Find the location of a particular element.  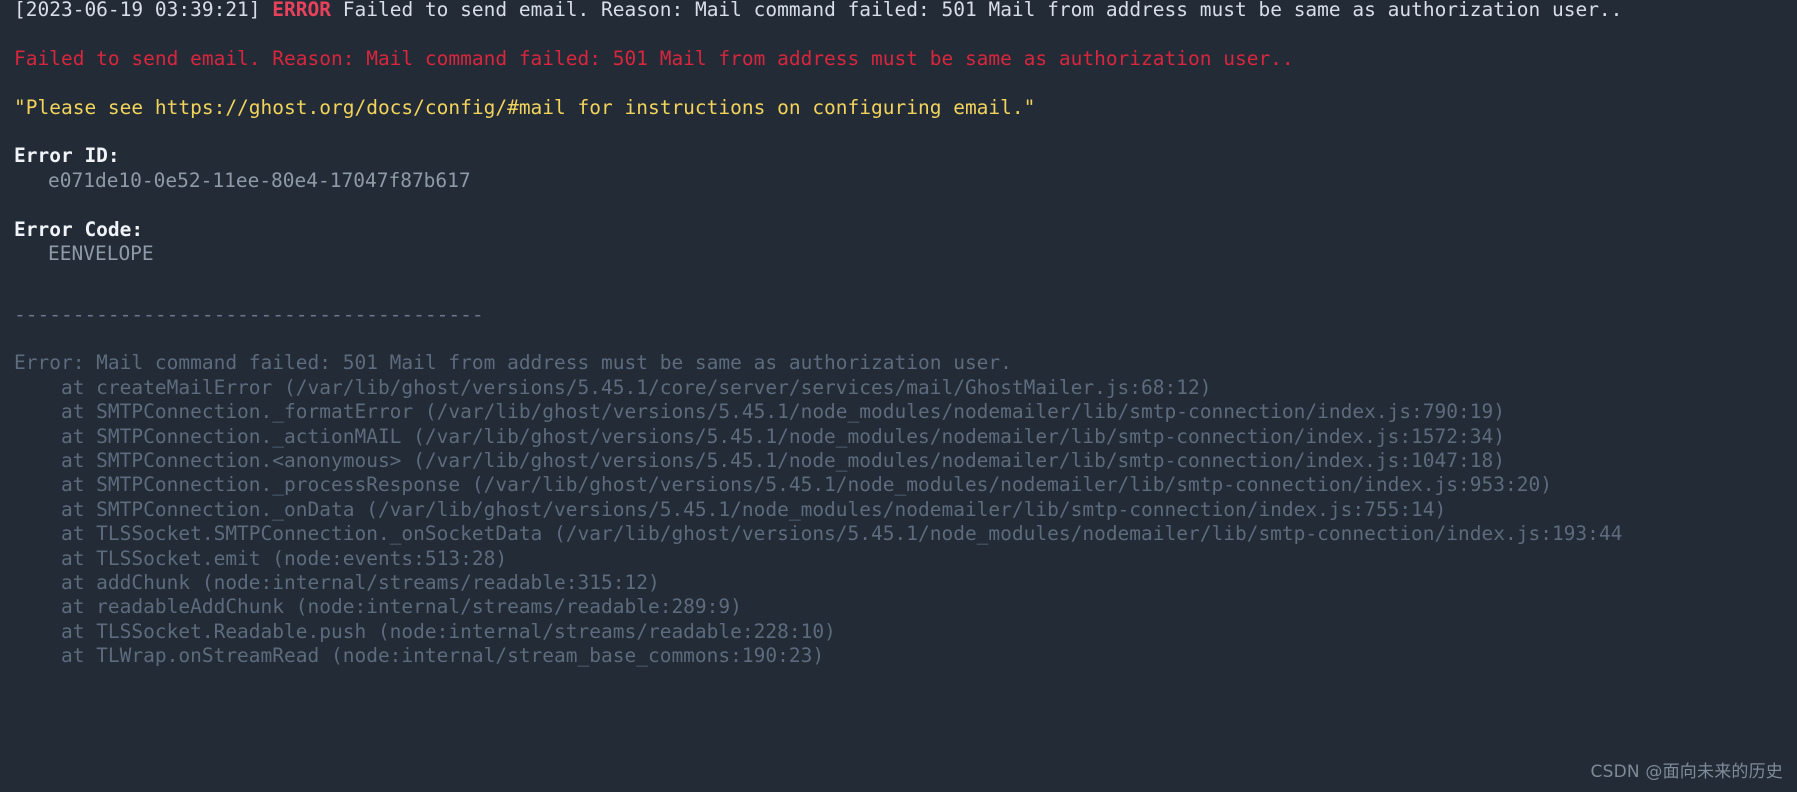

error-id-value-line: e071de10-0e52-11ee-80e4-17047f87b617 is located at coordinates (898, 181).